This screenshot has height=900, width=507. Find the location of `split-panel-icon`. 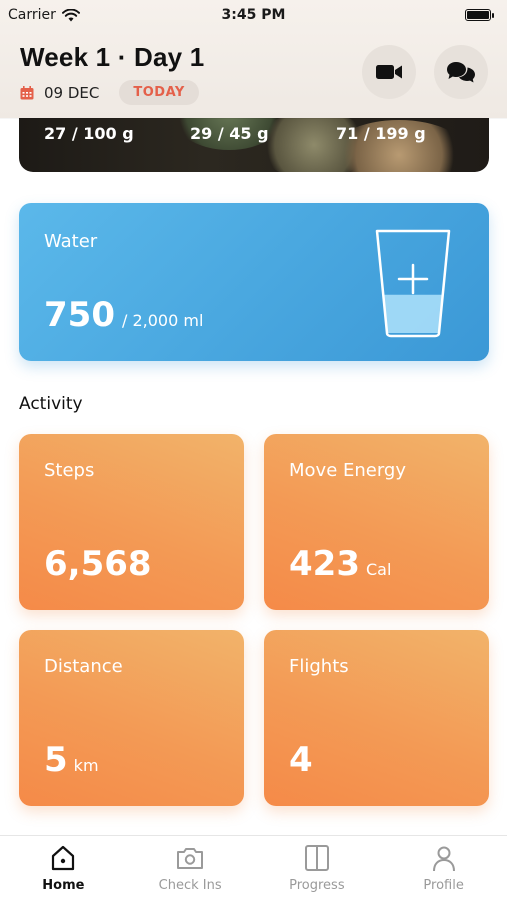

split-panel-icon is located at coordinates (316, 858).